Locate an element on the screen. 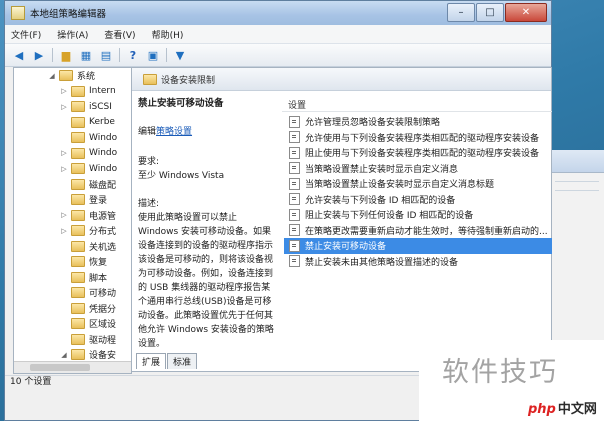 This screenshot has width=604, height=421. policy-item: 禁止安装未由其他策略设置描述的设备 is located at coordinates (418, 262).